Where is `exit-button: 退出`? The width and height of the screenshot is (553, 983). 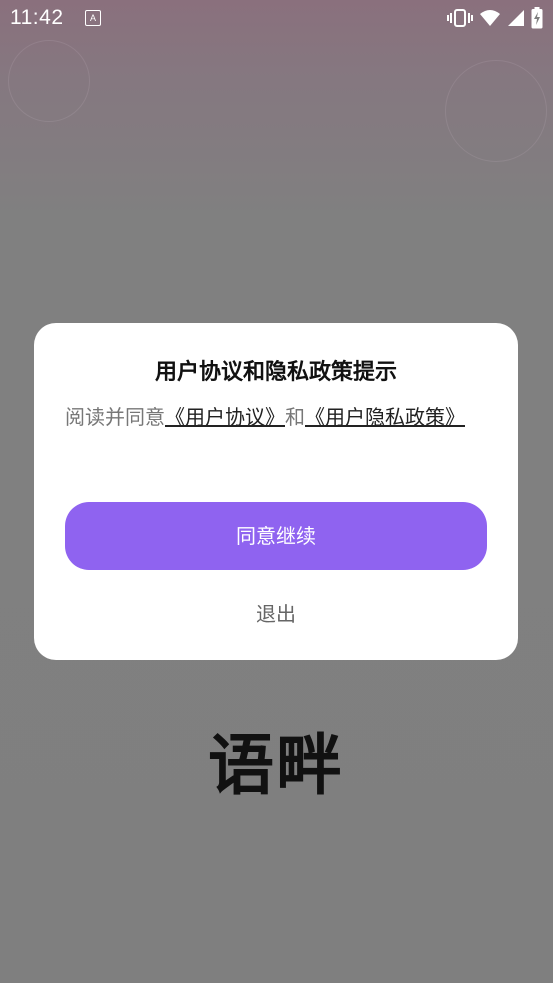
exit-button: 退出 is located at coordinates (276, 614).